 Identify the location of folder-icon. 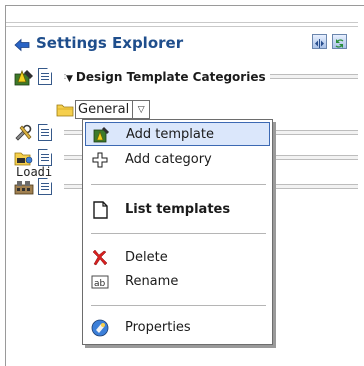
(65, 109).